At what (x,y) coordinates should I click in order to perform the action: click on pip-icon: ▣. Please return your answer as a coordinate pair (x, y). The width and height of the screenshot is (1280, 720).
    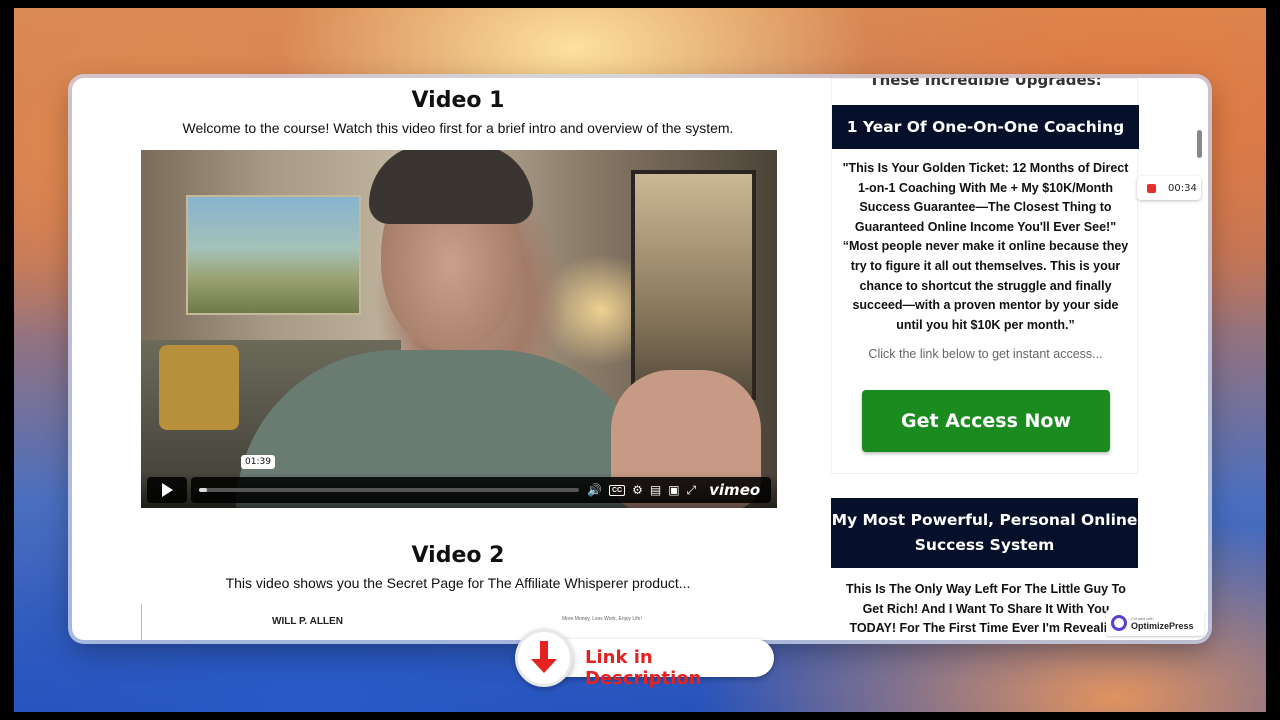
    Looking at the image, I should click on (673, 490).